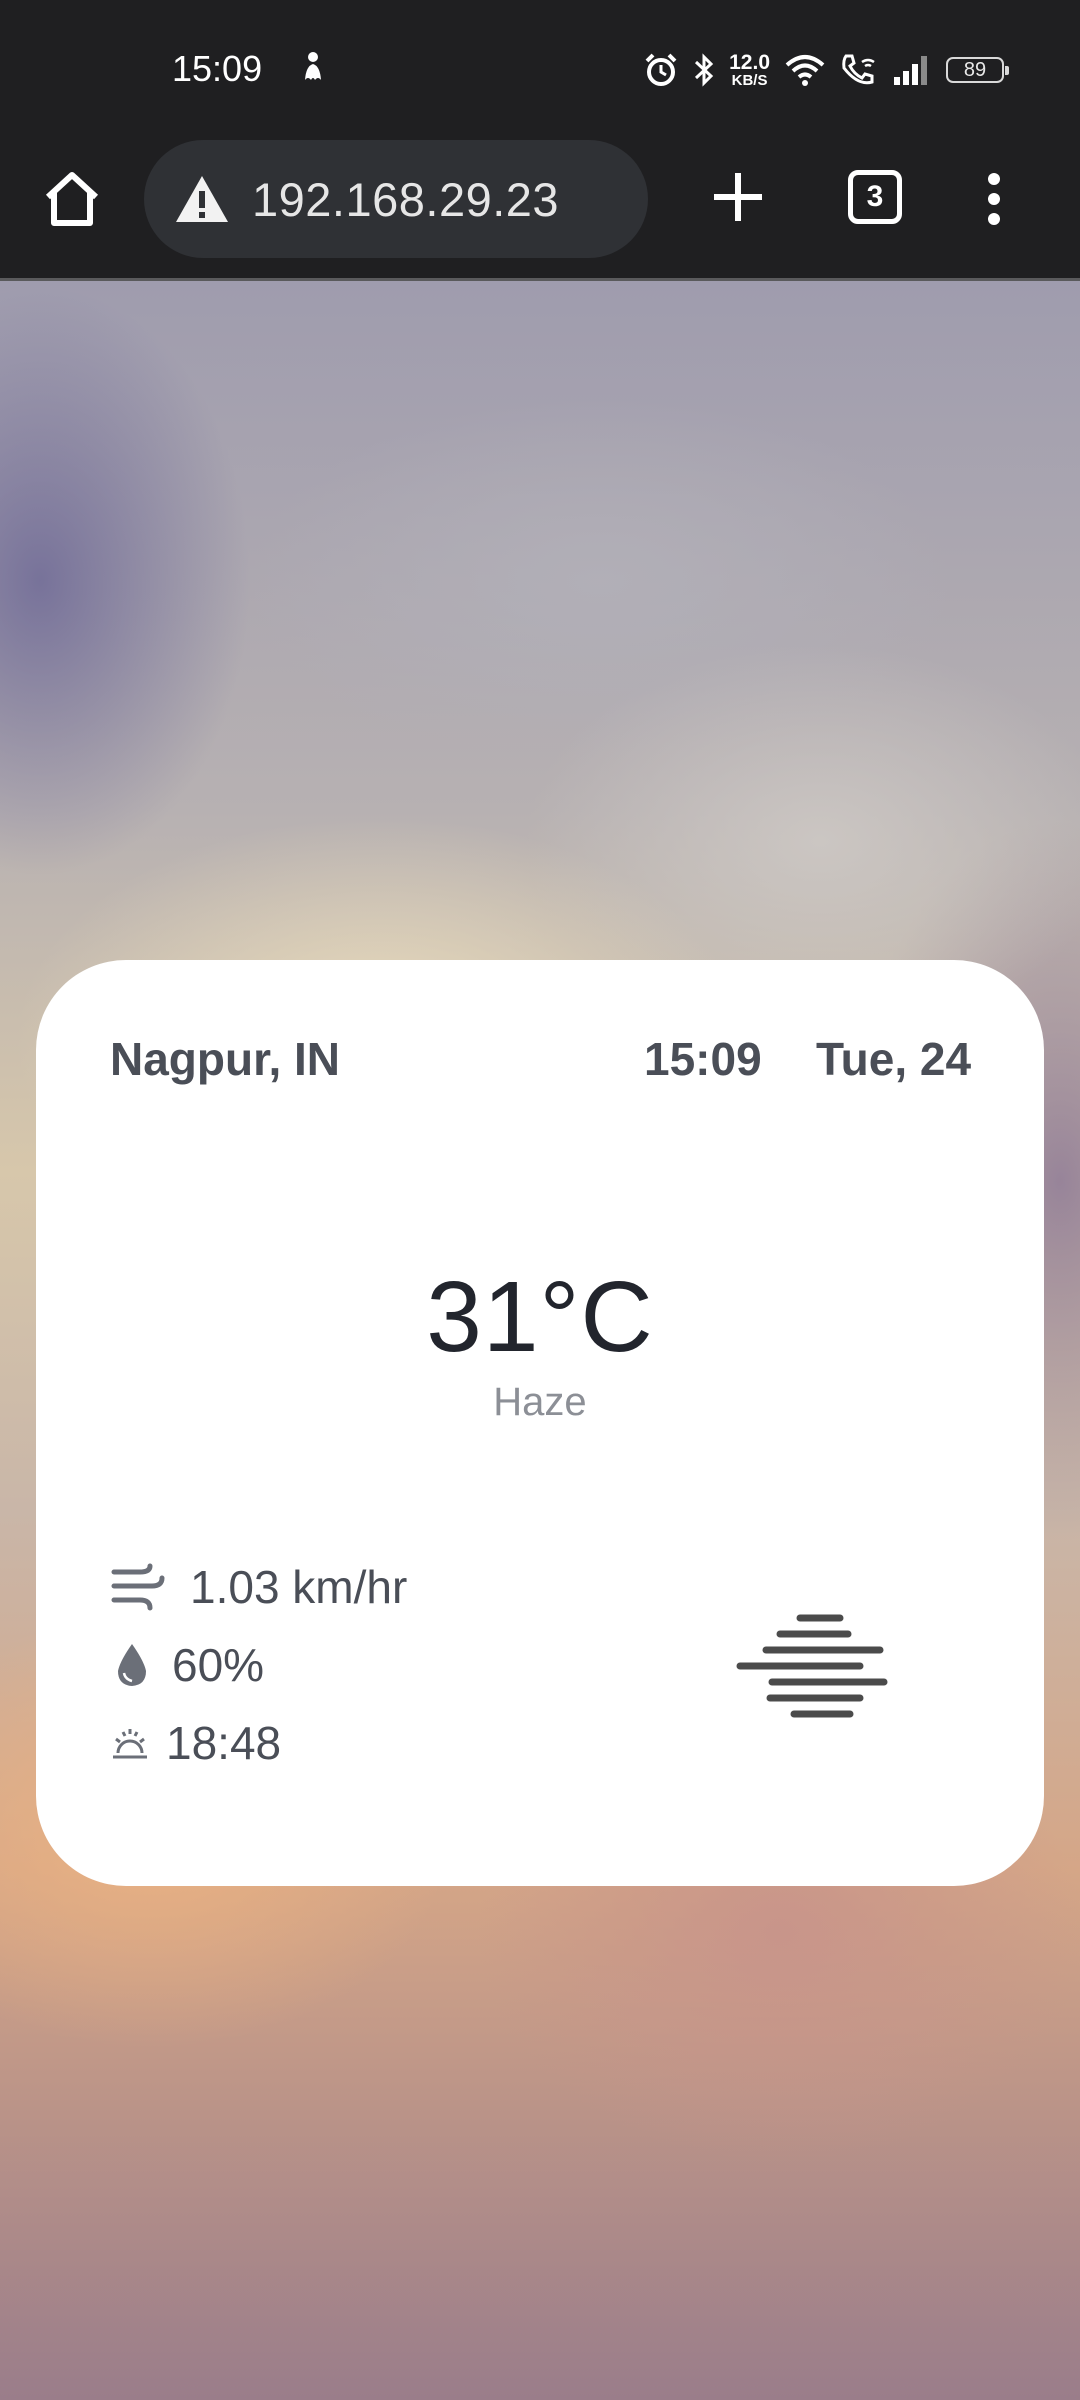  I want to click on wifi-call-icon, so click(858, 69).